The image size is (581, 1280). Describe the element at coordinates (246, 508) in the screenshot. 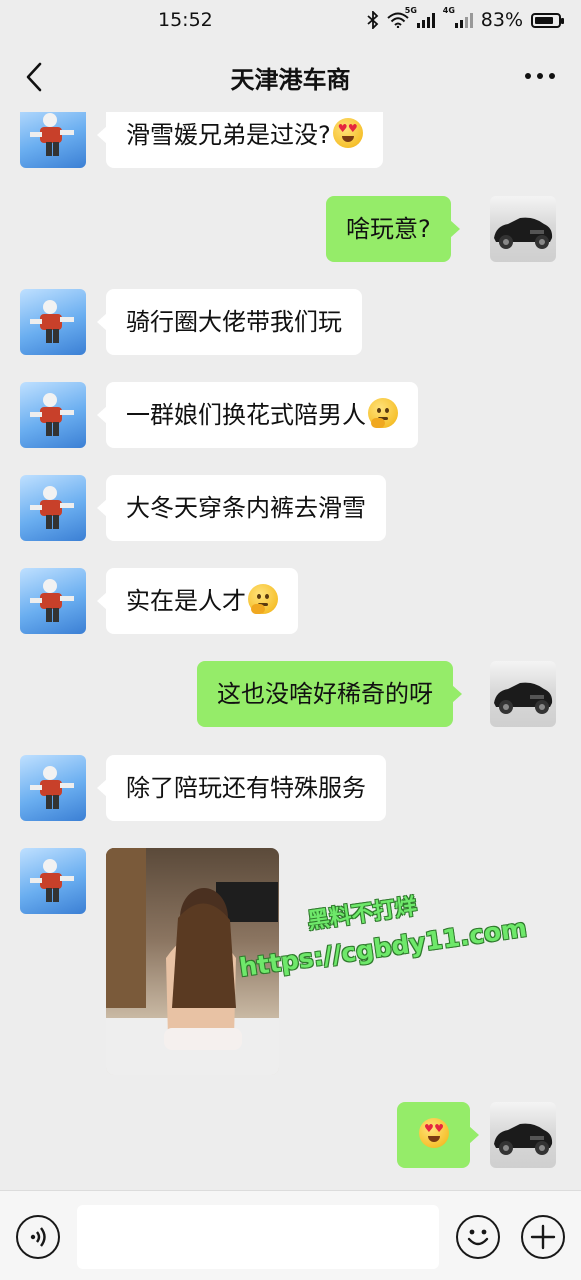

I see `message-text: 大冬天穿条内裤去滑雪` at that location.